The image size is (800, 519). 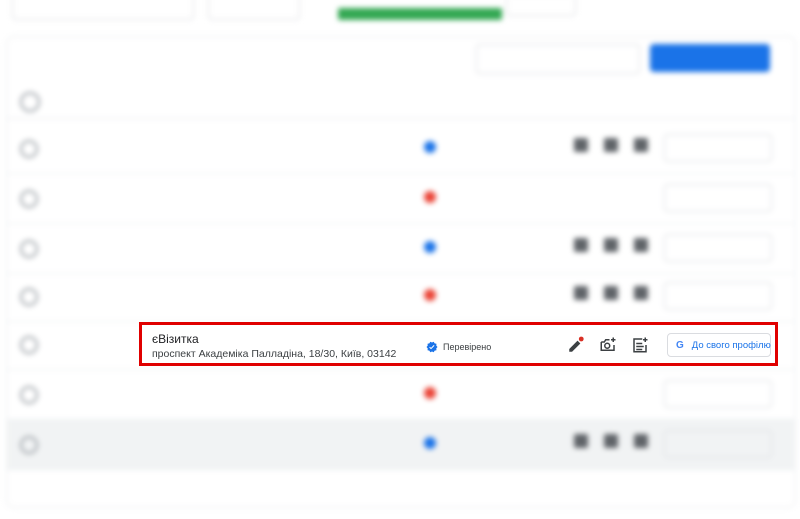 I want to click on go-to-profile-button: G До свого профілю, so click(x=719, y=345).